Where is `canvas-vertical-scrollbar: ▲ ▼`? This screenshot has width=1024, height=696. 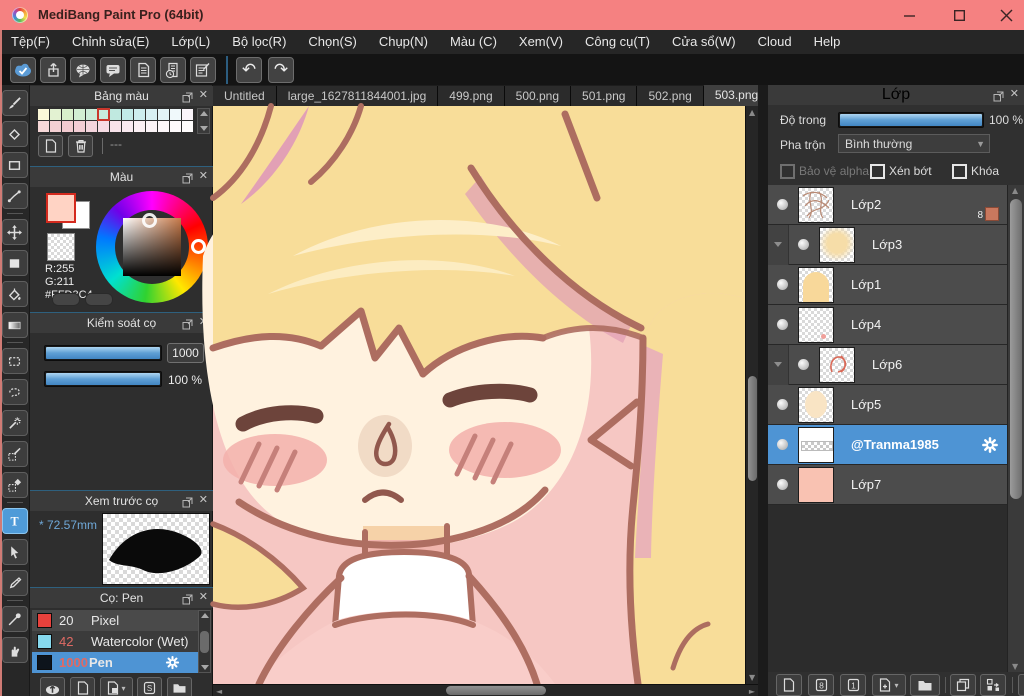 canvas-vertical-scrollbar: ▲ ▼ is located at coordinates (751, 395).